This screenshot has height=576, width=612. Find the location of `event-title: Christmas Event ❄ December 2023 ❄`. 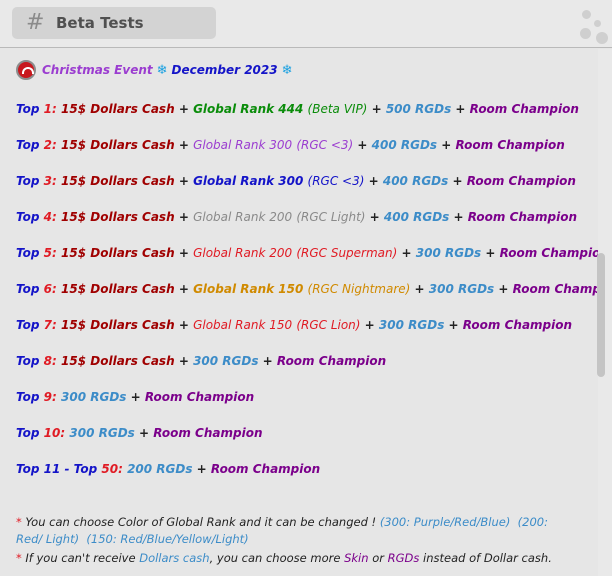

event-title: Christmas Event ❄ December 2023 ❄ is located at coordinates (156, 70).